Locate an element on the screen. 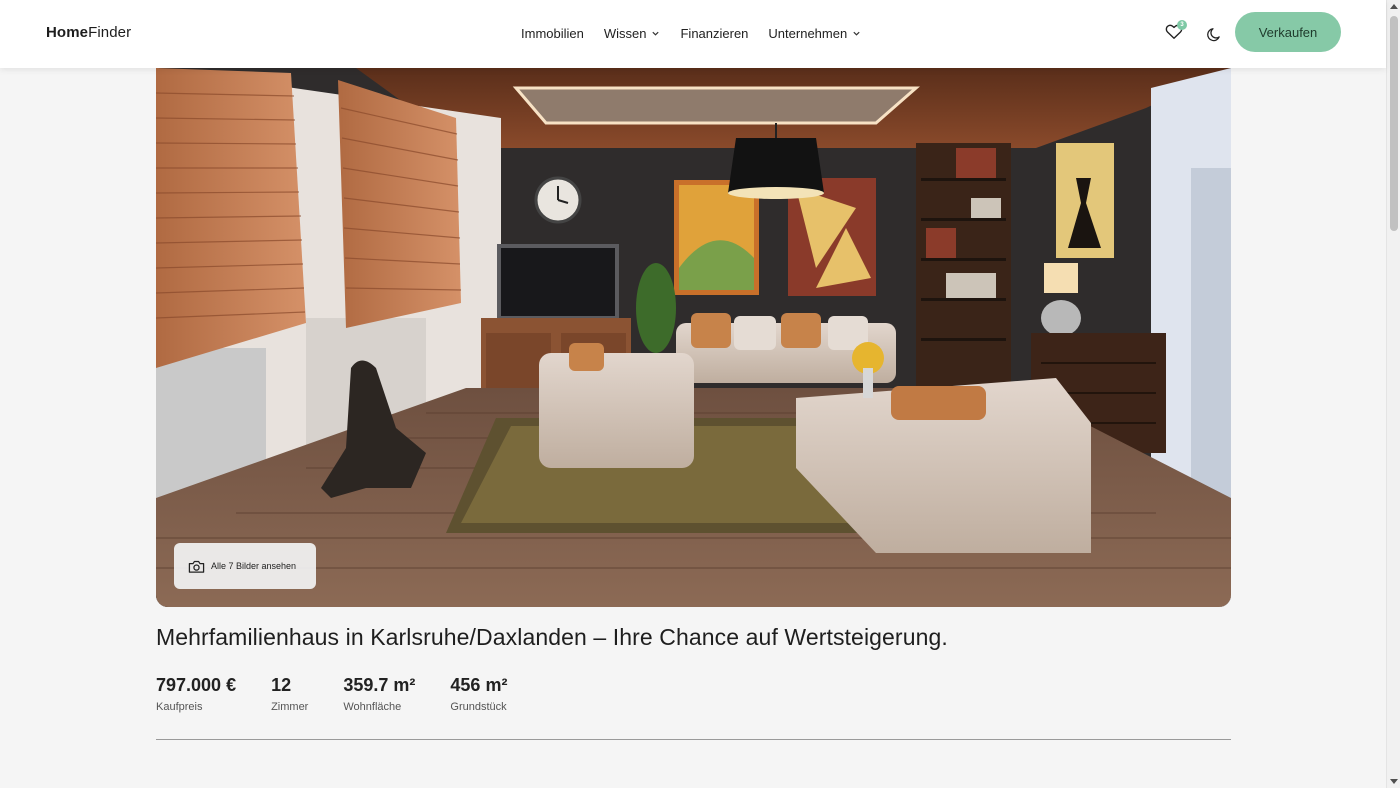 This screenshot has width=1400, height=788. fact-price: 797.000 € Kaufpreis is located at coordinates (196, 694).